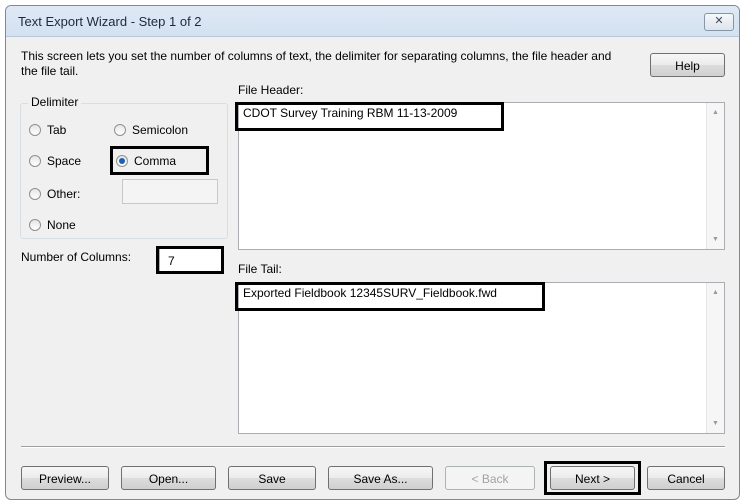 This screenshot has width=742, height=501. What do you see at coordinates (110, 21) in the screenshot?
I see `window-title: Text Export Wizard - Step 1 of 2` at bounding box center [110, 21].